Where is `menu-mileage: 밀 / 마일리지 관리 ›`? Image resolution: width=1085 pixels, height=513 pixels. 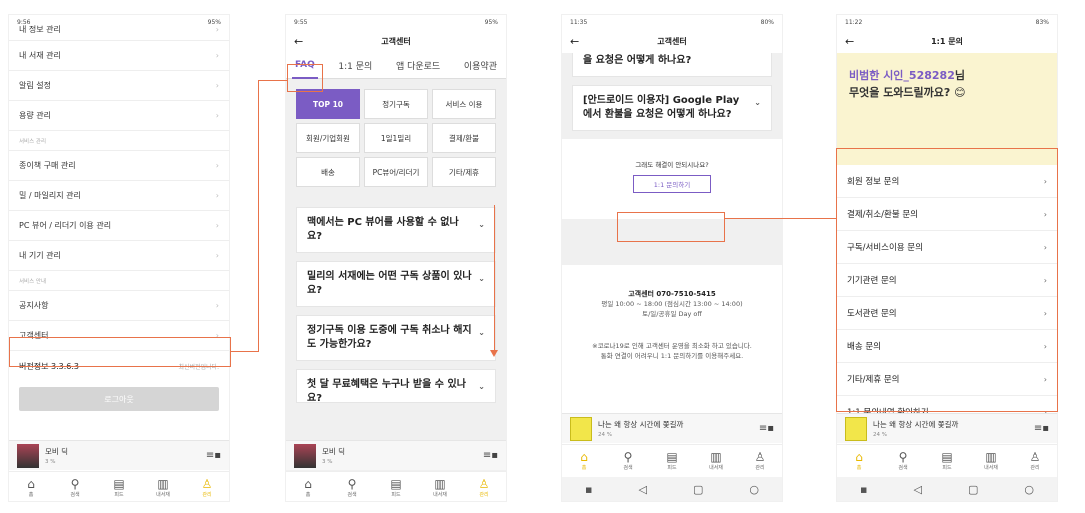
menu-mileage: 밀 / 마일리지 관리 › is located at coordinates (119, 196).